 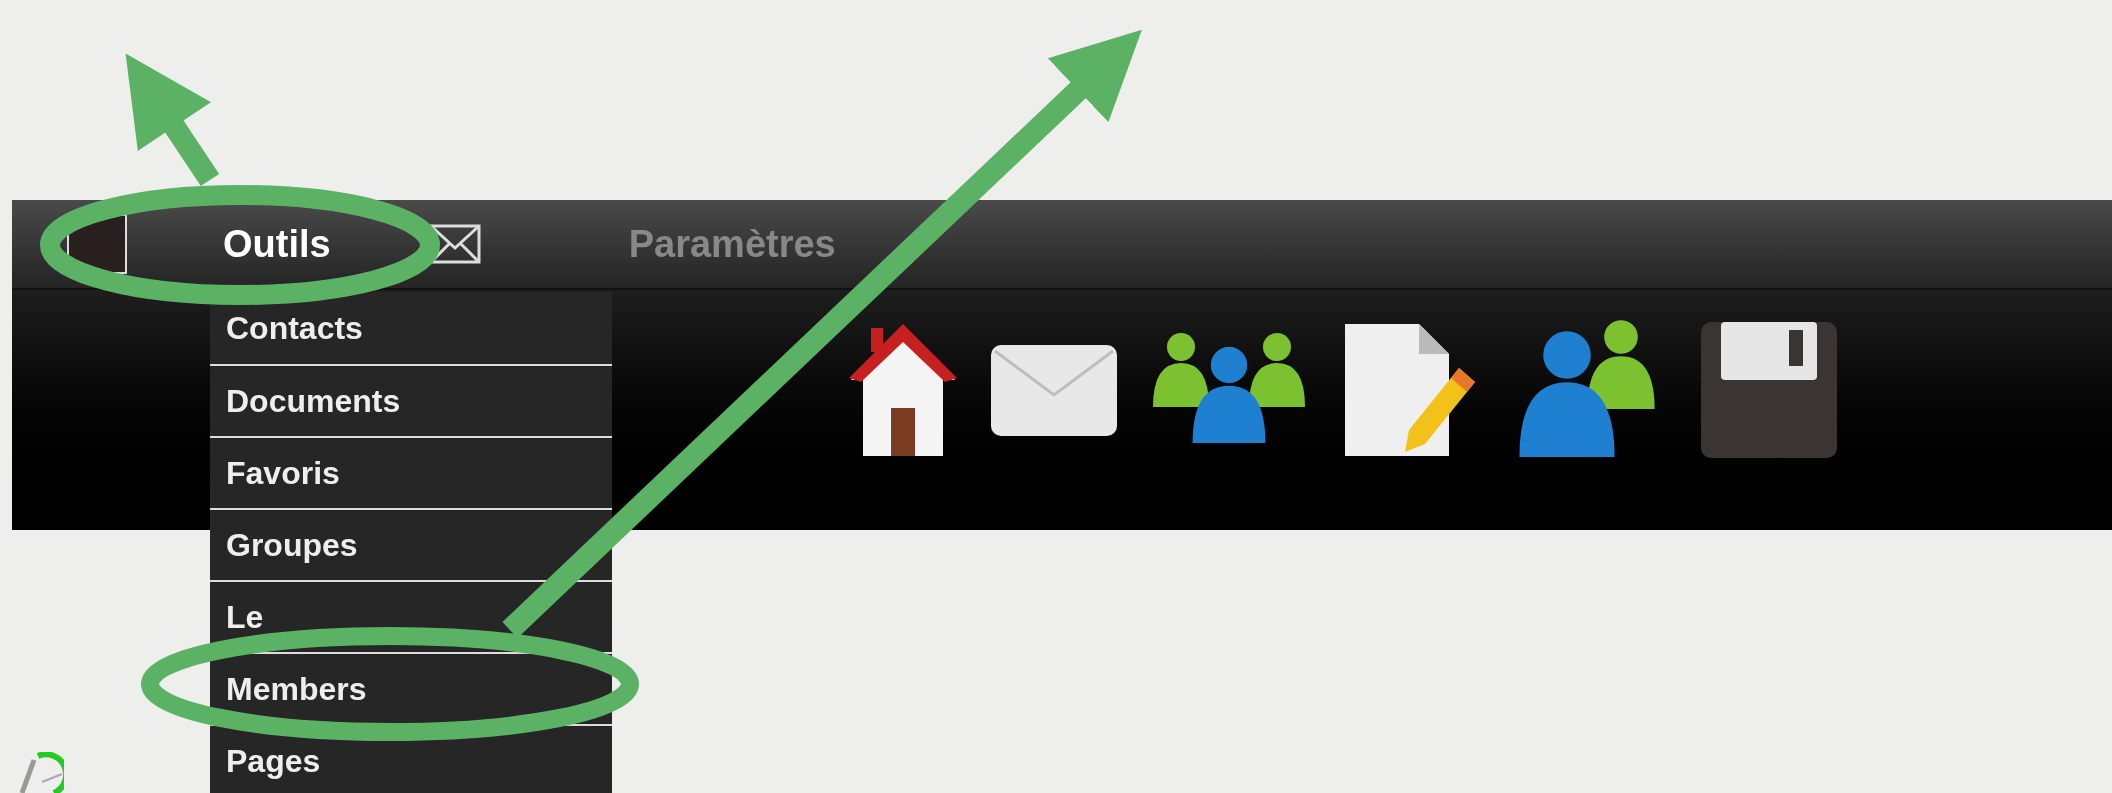 What do you see at coordinates (411, 688) in the screenshot?
I see `menu-item: Members` at bounding box center [411, 688].